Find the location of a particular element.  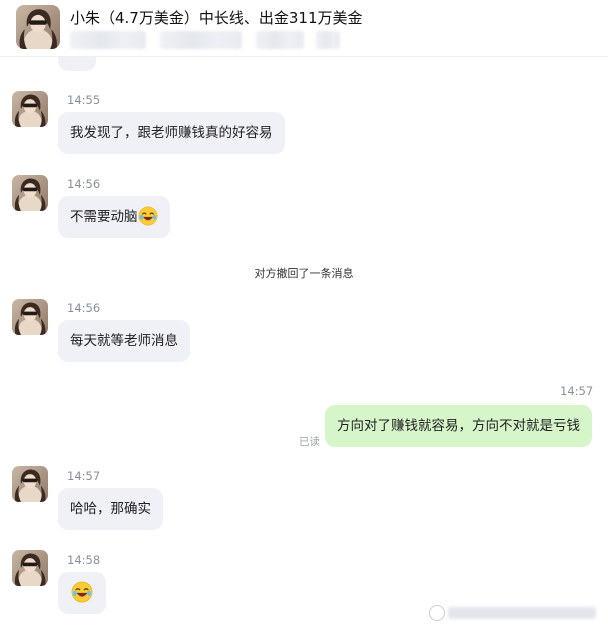

message-bubble: 不需要动脑 is located at coordinates (114, 217).